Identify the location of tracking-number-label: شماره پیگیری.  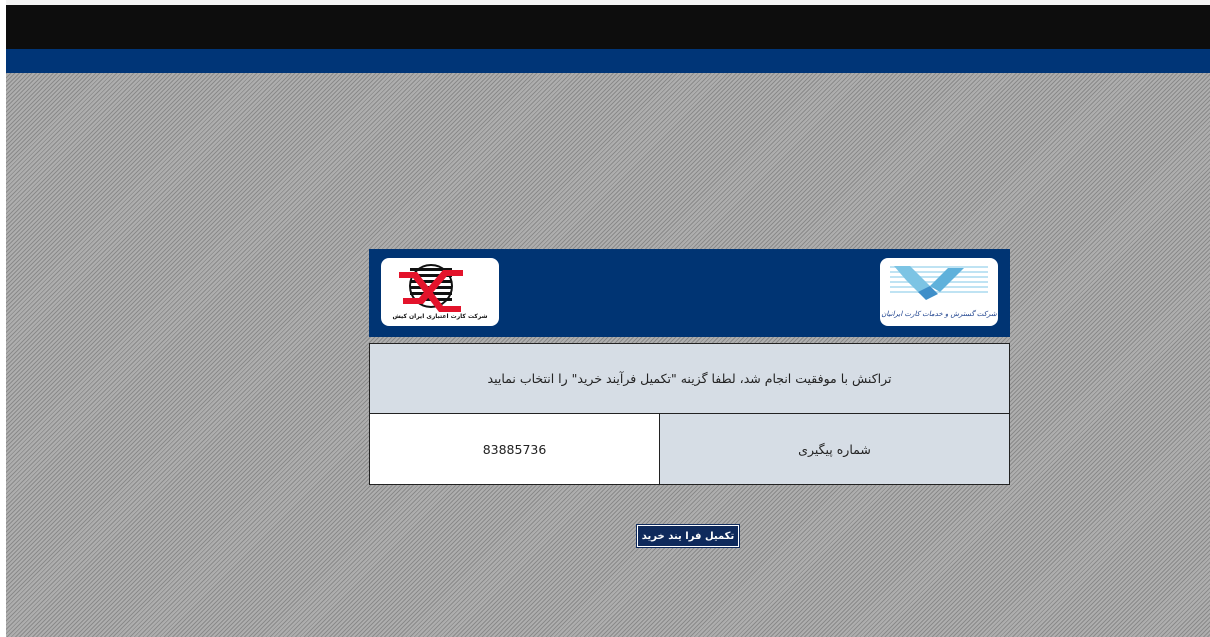
(834, 449).